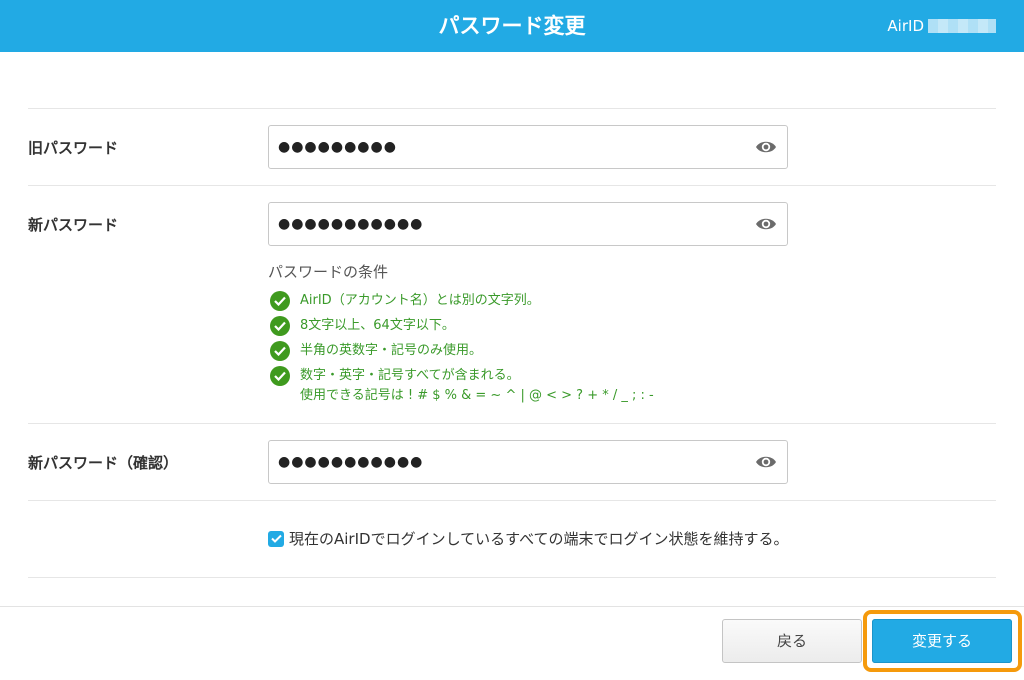  Describe the element at coordinates (73, 225) in the screenshot. I see `new-password-label: 新パスワード` at that location.